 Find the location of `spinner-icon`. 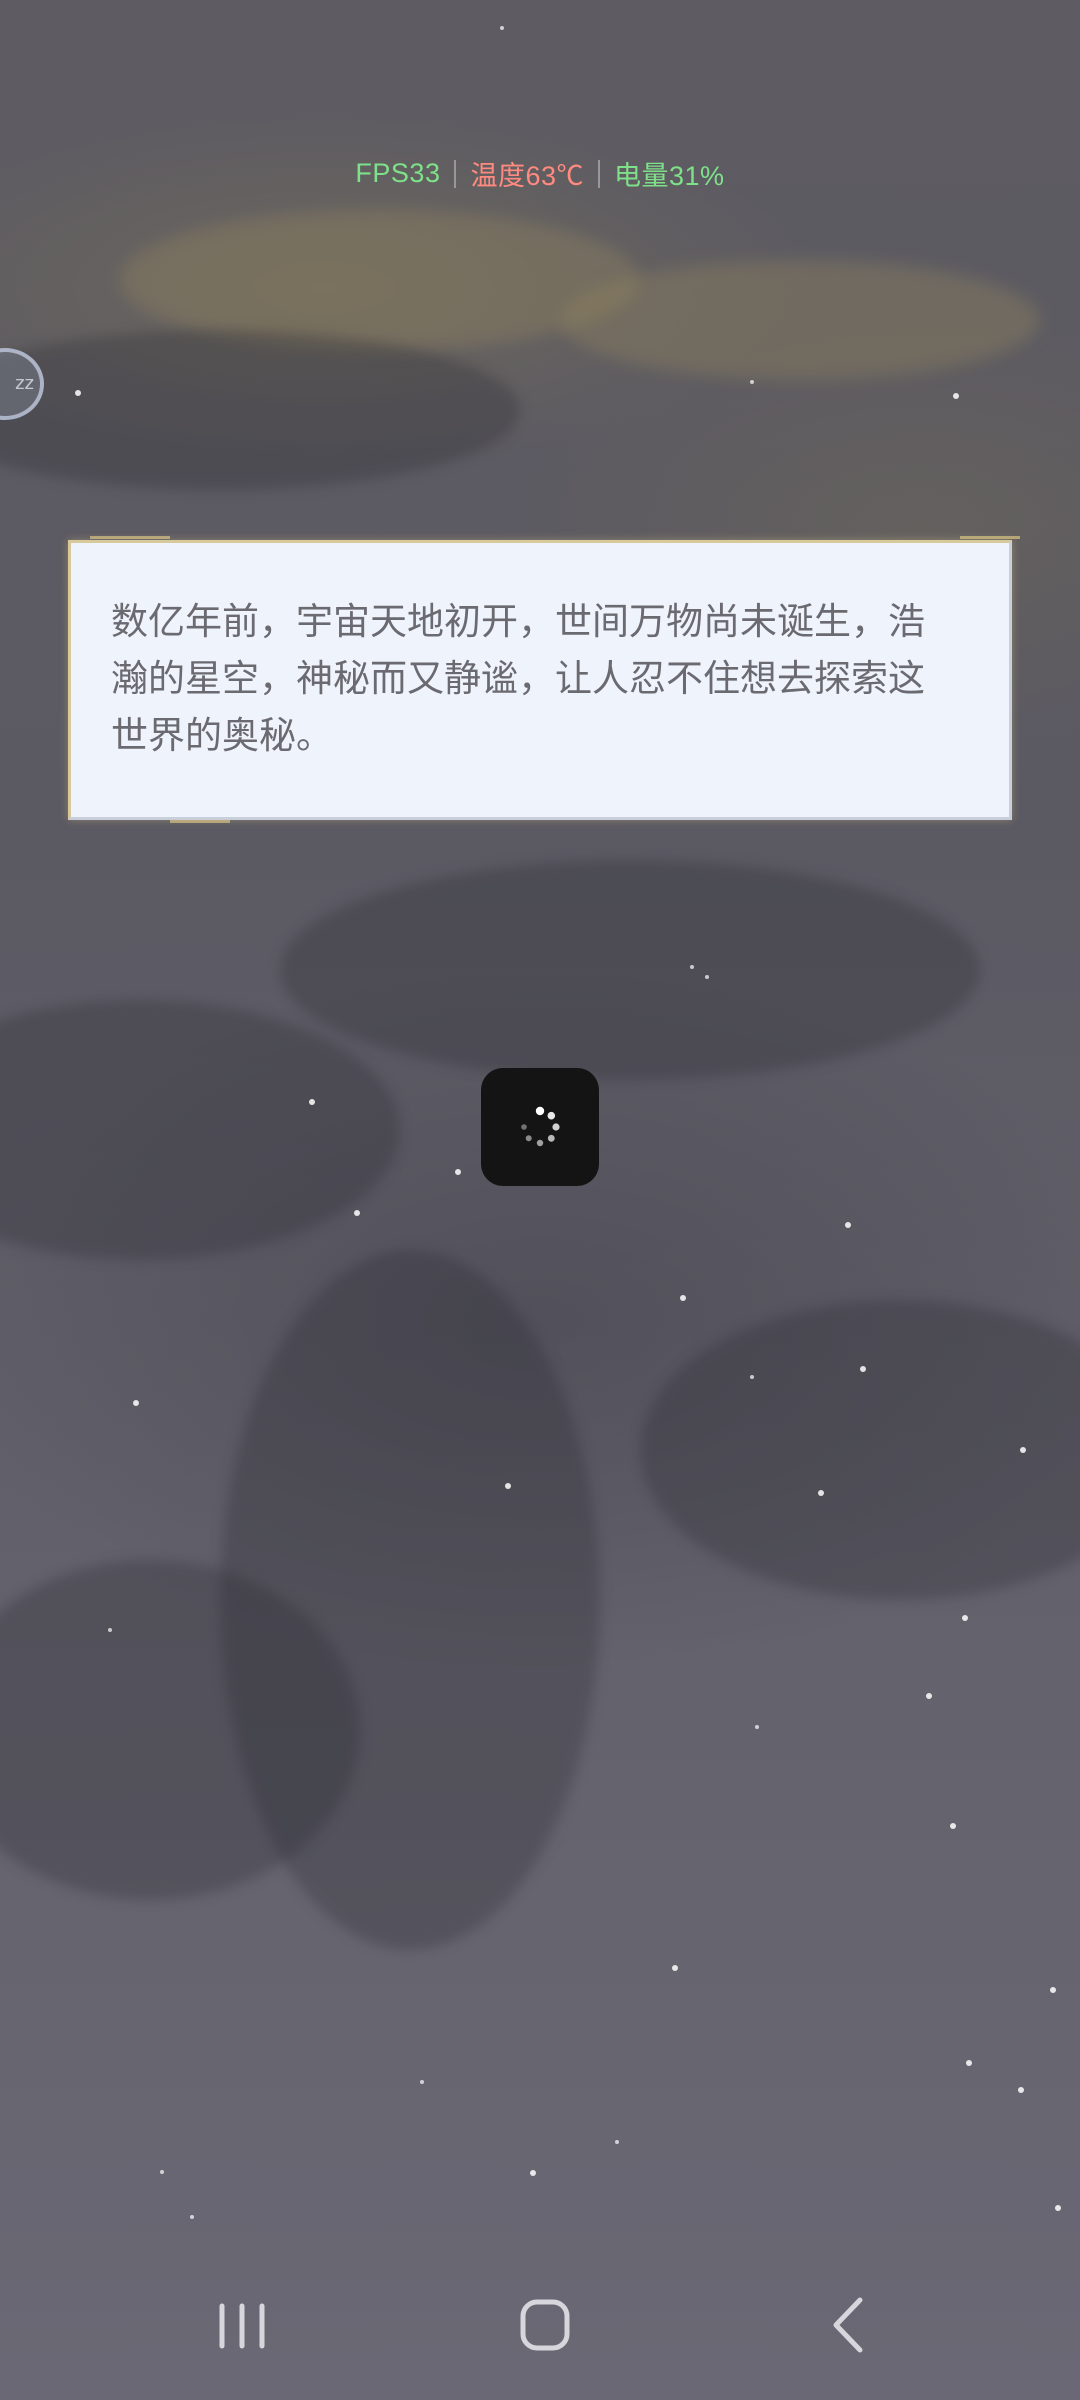

spinner-icon is located at coordinates (540, 1126).